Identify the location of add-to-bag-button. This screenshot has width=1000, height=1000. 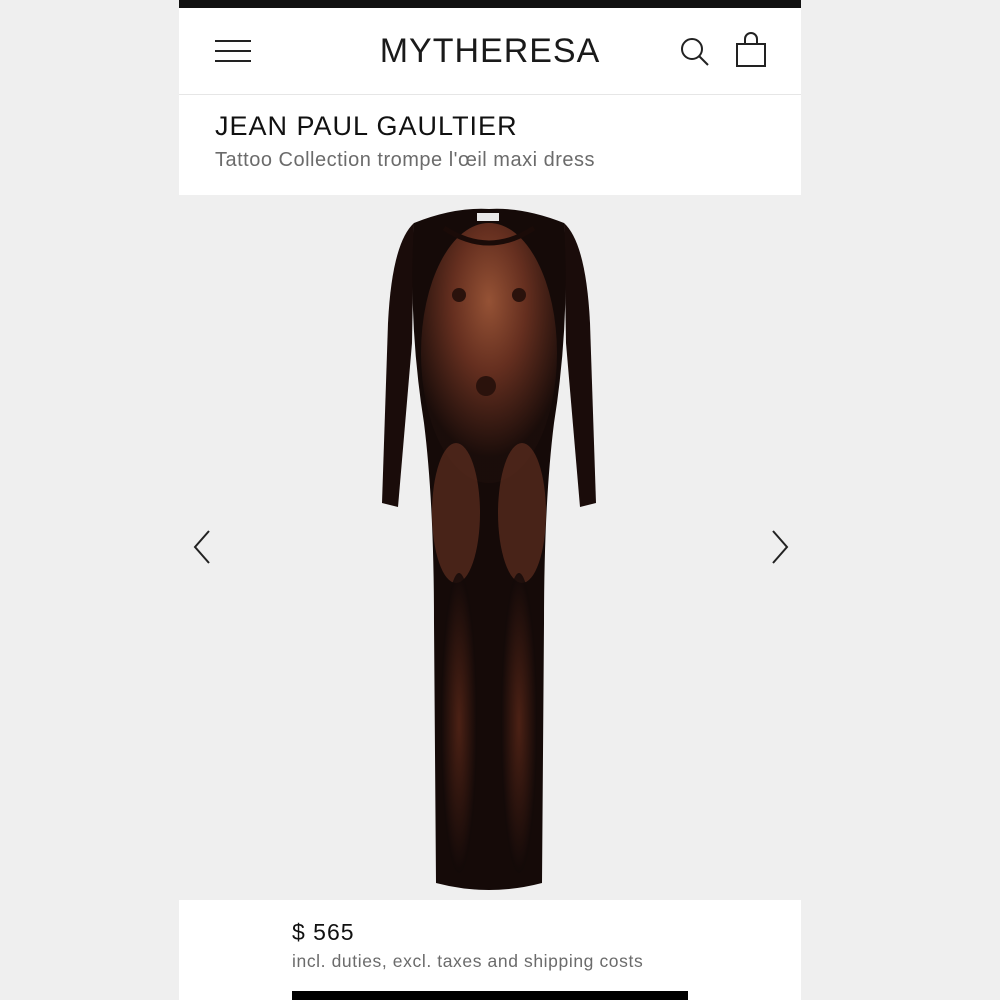
(490, 995).